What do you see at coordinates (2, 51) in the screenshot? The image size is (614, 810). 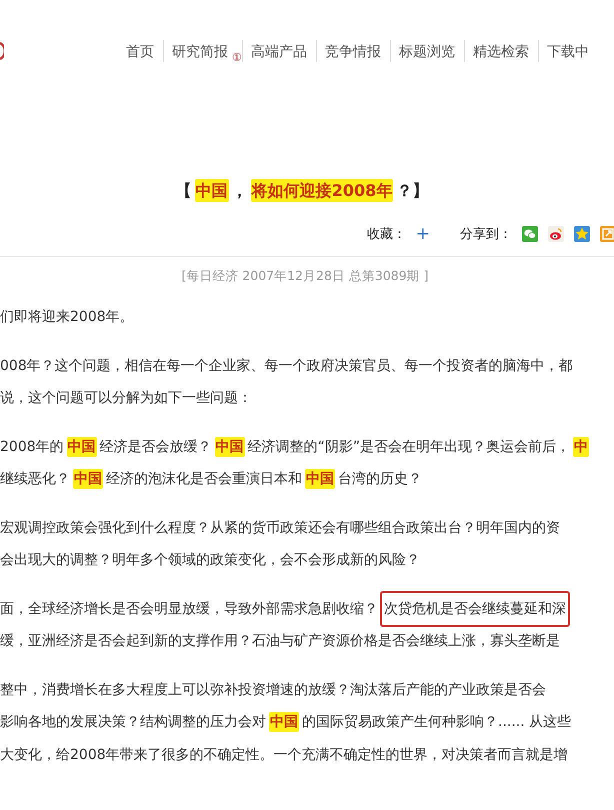 I see `logo-edge-icon` at bounding box center [2, 51].